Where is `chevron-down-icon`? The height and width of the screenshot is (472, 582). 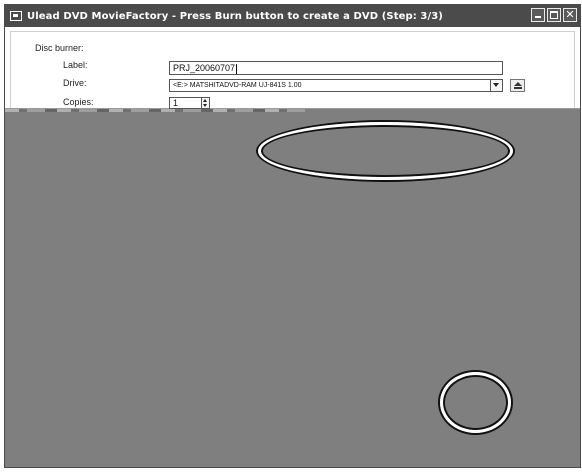 chevron-down-icon is located at coordinates (496, 85).